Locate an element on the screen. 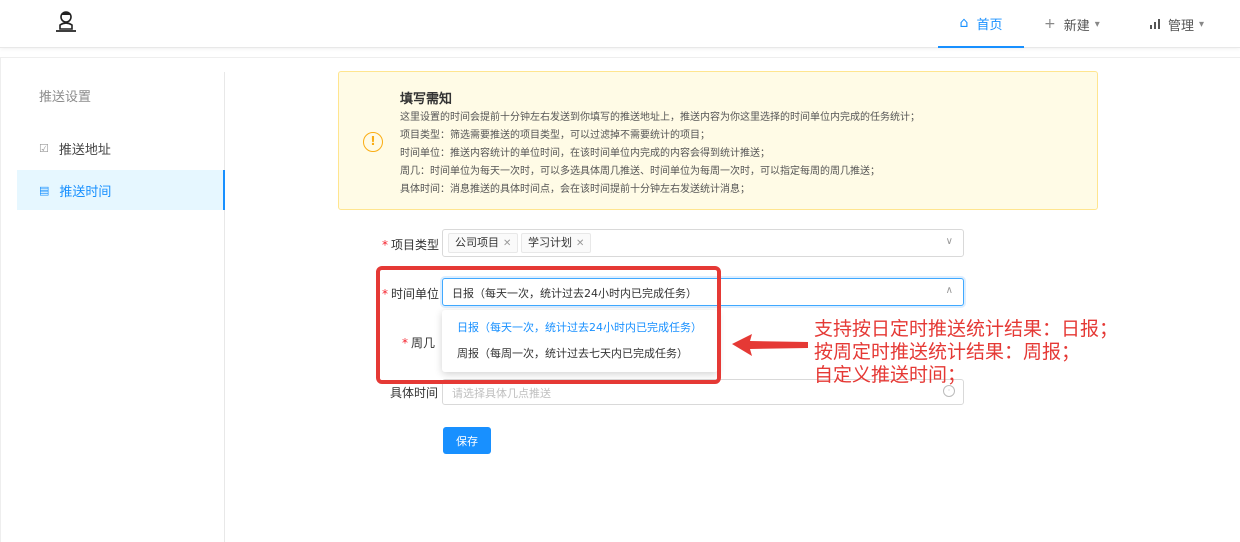 This screenshot has width=1240, height=542. nav-home: ⌂ 首页 is located at coordinates (981, 24).